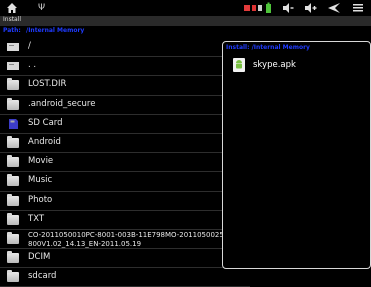 The width and height of the screenshot is (371, 287). Describe the element at coordinates (125, 259) in the screenshot. I see `list-item: DCIM` at that location.